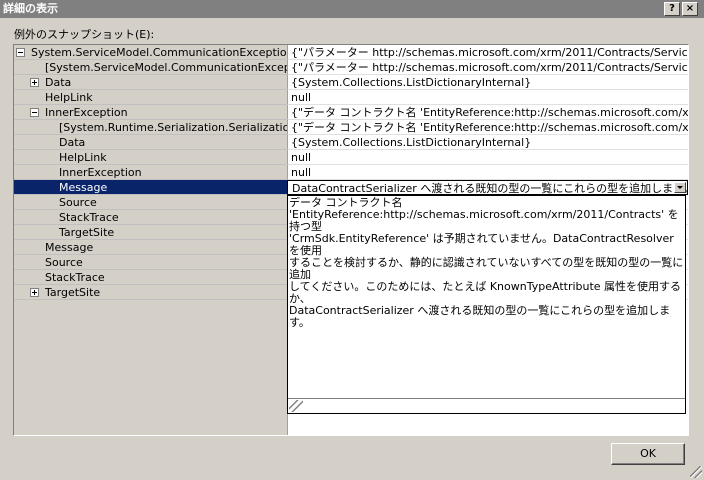  I want to click on tree-row: InnerException null, so click(351, 172).